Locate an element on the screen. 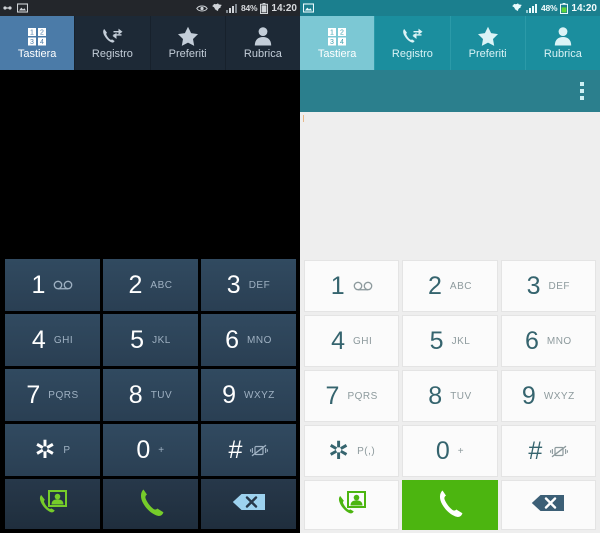 This screenshot has width=600, height=533. key-star: ✲ P(,) is located at coordinates (352, 451).